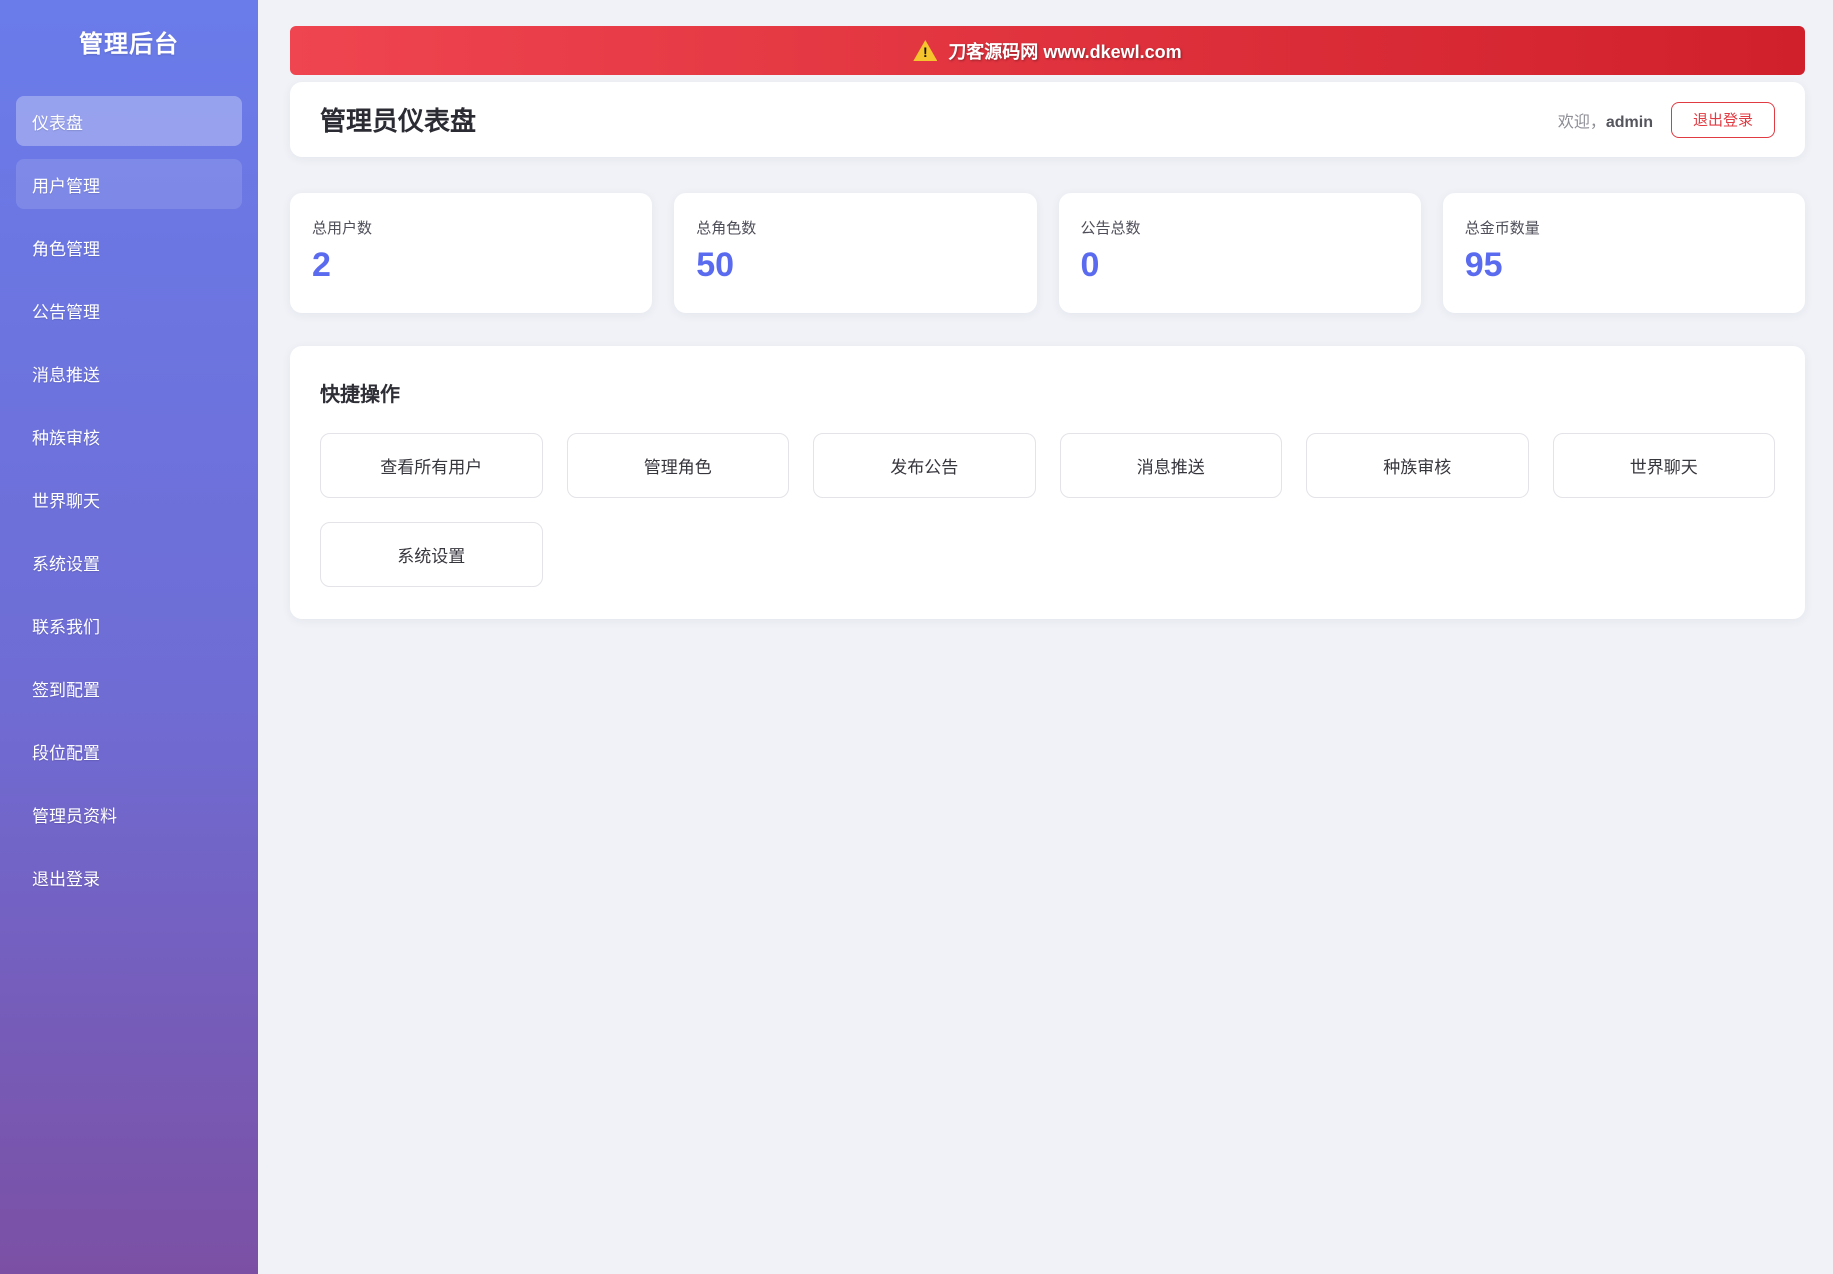  What do you see at coordinates (1239, 253) in the screenshot?
I see `stat-card-2: 公告总数 0` at bounding box center [1239, 253].